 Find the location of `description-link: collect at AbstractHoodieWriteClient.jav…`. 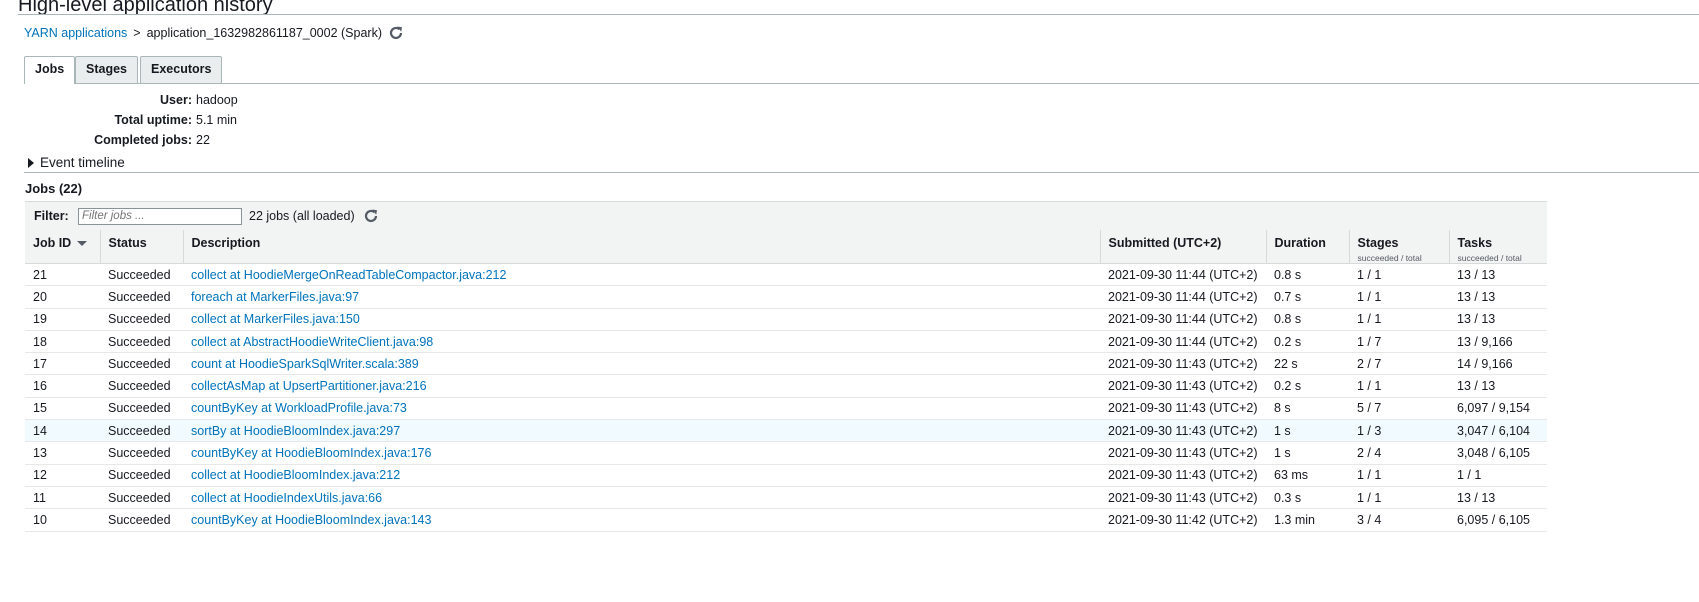

description-link: collect at AbstractHoodieWriteClient.jav… is located at coordinates (641, 342).